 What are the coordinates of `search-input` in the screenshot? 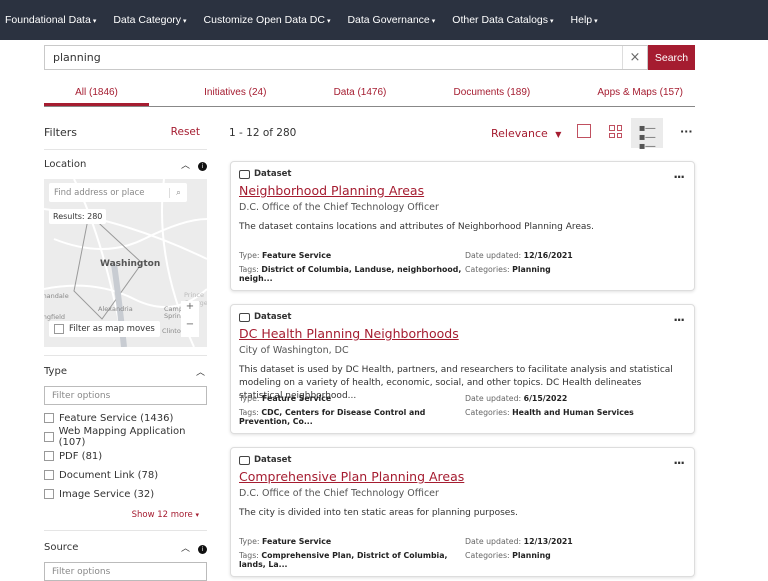 It's located at (333, 57).